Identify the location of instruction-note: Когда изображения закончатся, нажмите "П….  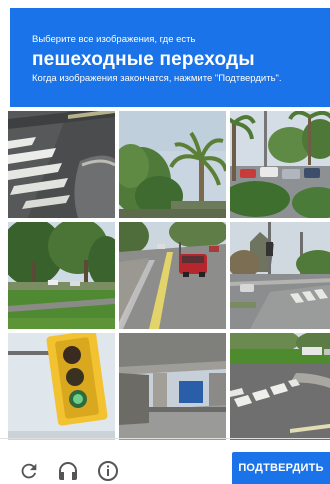
(157, 78).